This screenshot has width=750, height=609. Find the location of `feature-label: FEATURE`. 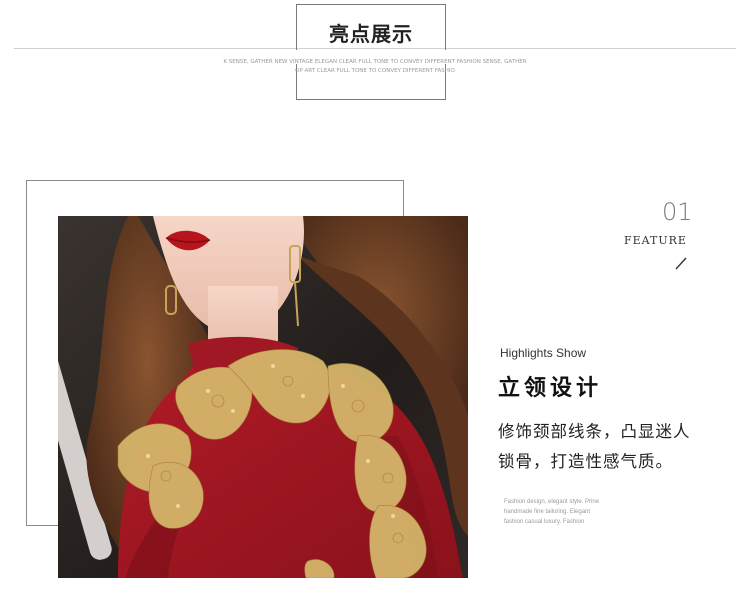

feature-label: FEATURE is located at coordinates (655, 240).